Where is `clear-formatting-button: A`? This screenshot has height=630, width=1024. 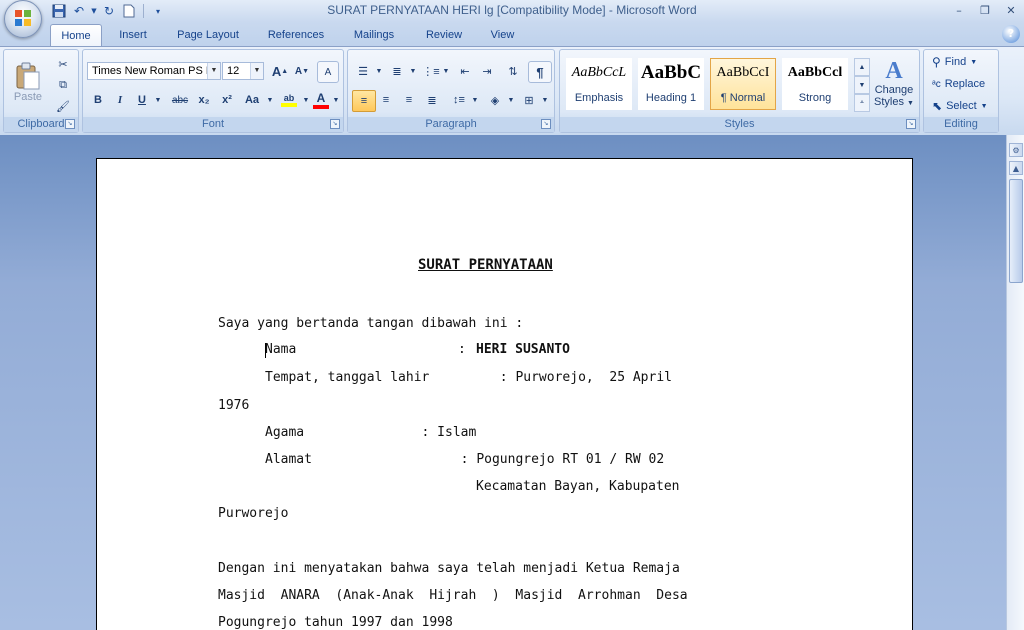
clear-formatting-button: A is located at coordinates (328, 72).